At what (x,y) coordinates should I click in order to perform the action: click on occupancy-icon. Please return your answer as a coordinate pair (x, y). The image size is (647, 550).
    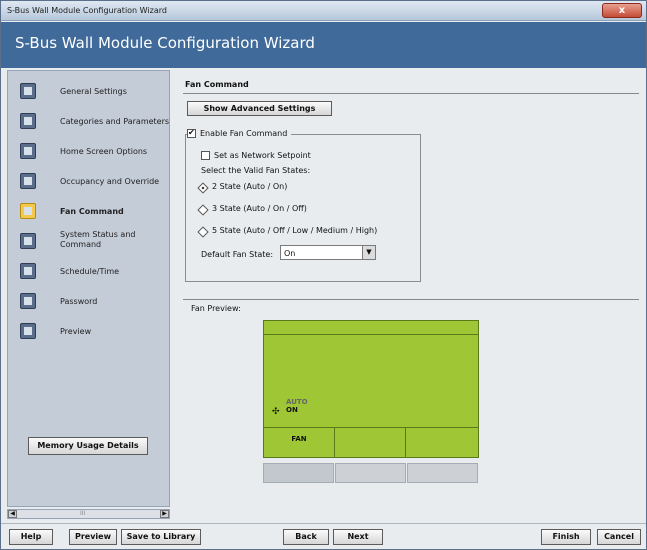
    Looking at the image, I should click on (28, 181).